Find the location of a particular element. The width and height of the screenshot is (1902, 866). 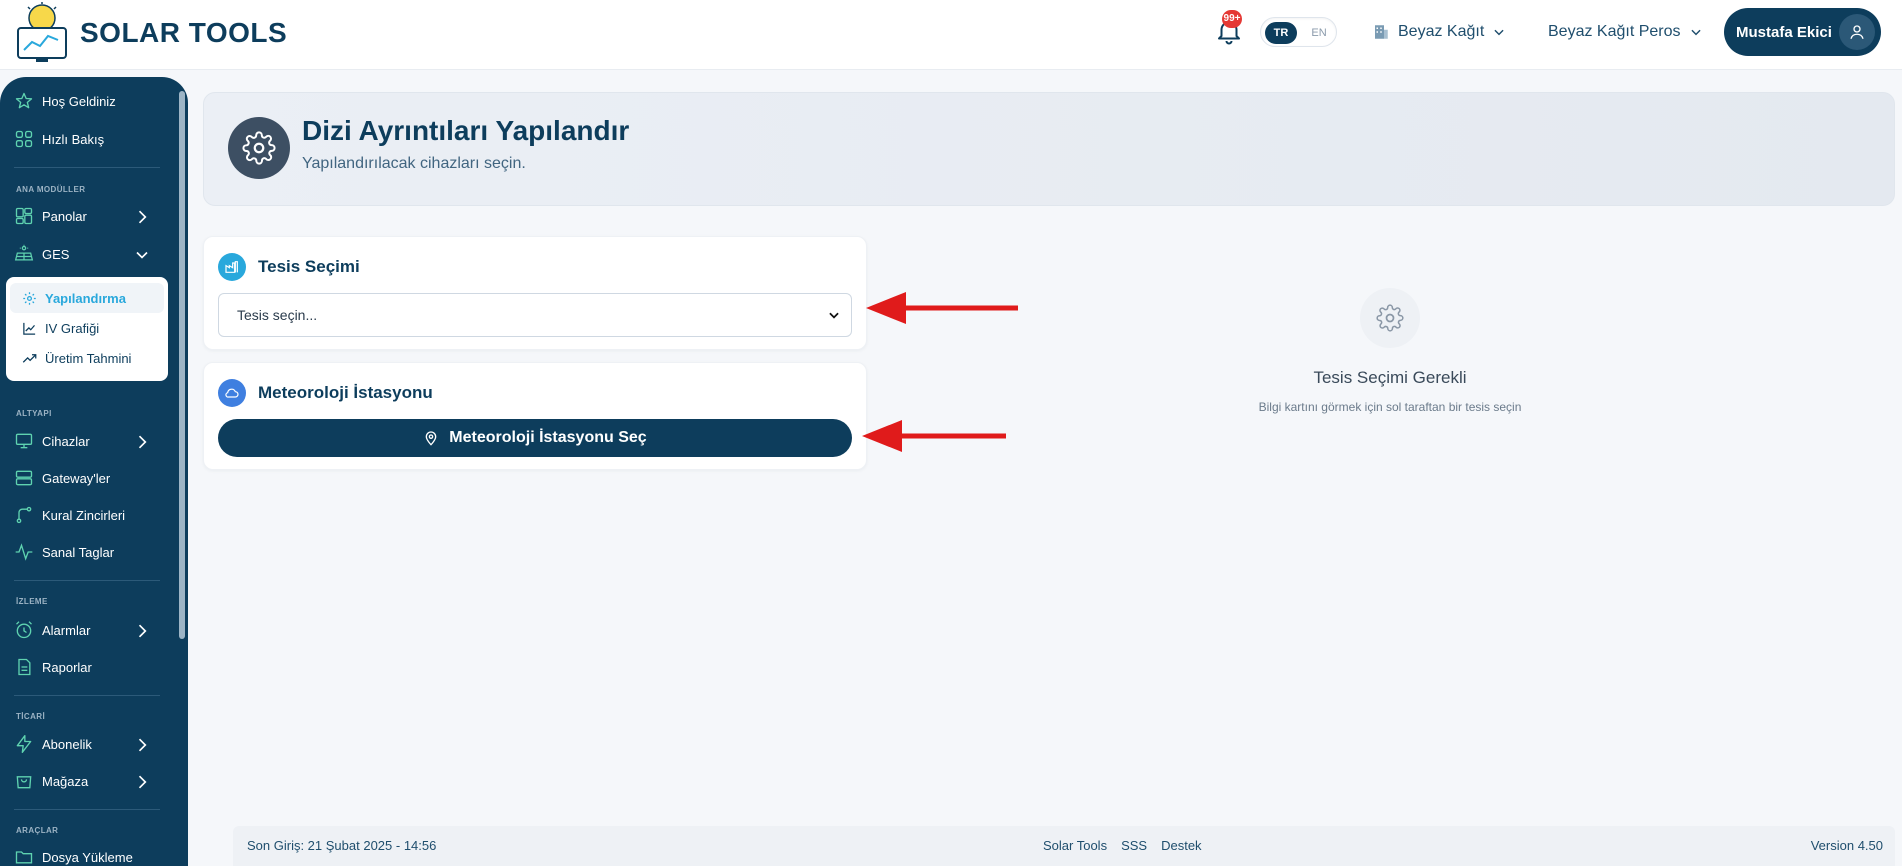

cloud-icon is located at coordinates (232, 393).